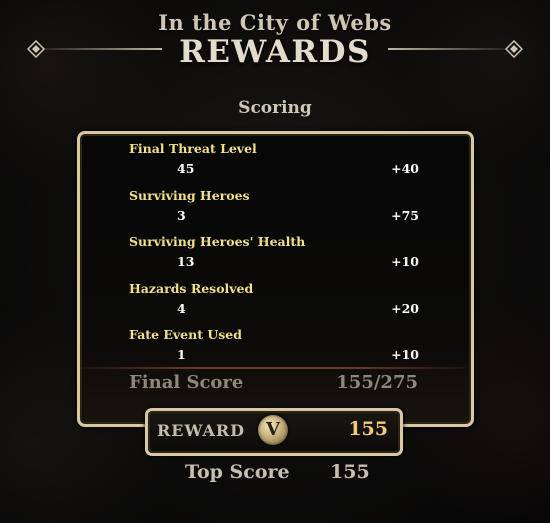 This screenshot has height=523, width=550. I want to click on score-row-value: 13, so click(186, 261).